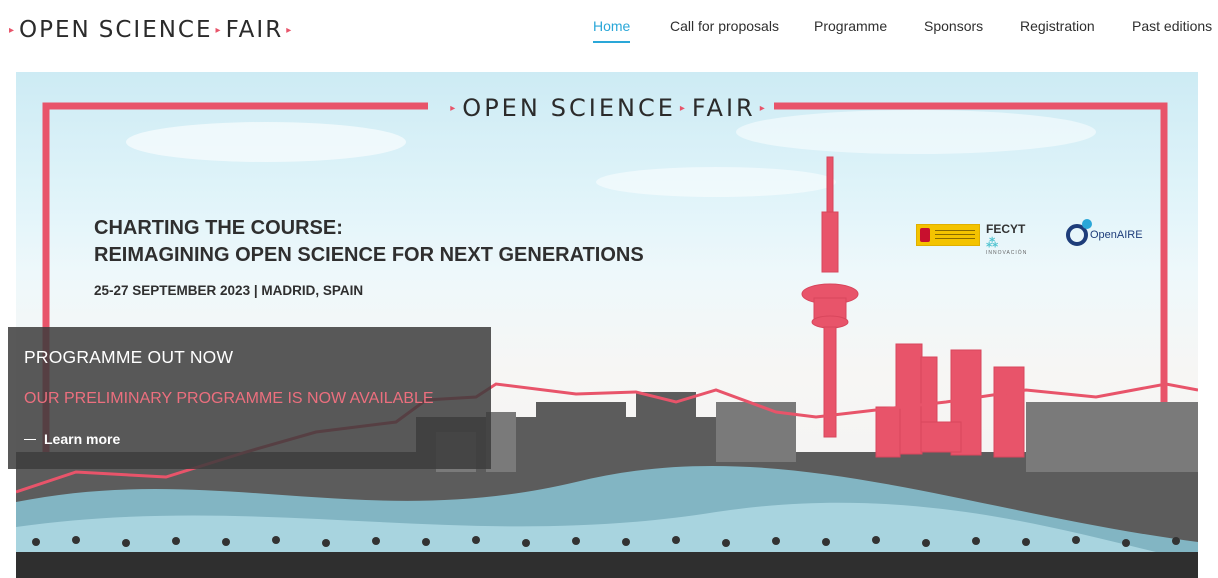 Image resolution: width=1218 pixels, height=578 pixels. Describe the element at coordinates (850, 26) in the screenshot. I see `nav-programme: Programme` at that location.